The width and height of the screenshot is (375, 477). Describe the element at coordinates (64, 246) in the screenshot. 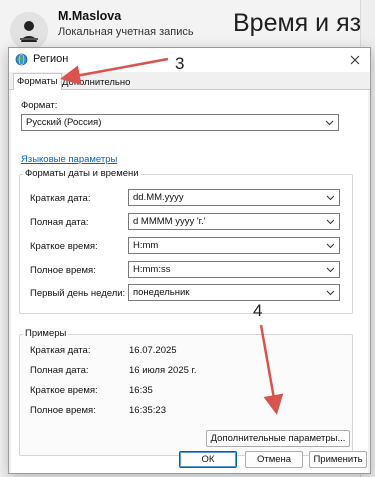

I see `short-time-label: Краткое время:` at that location.